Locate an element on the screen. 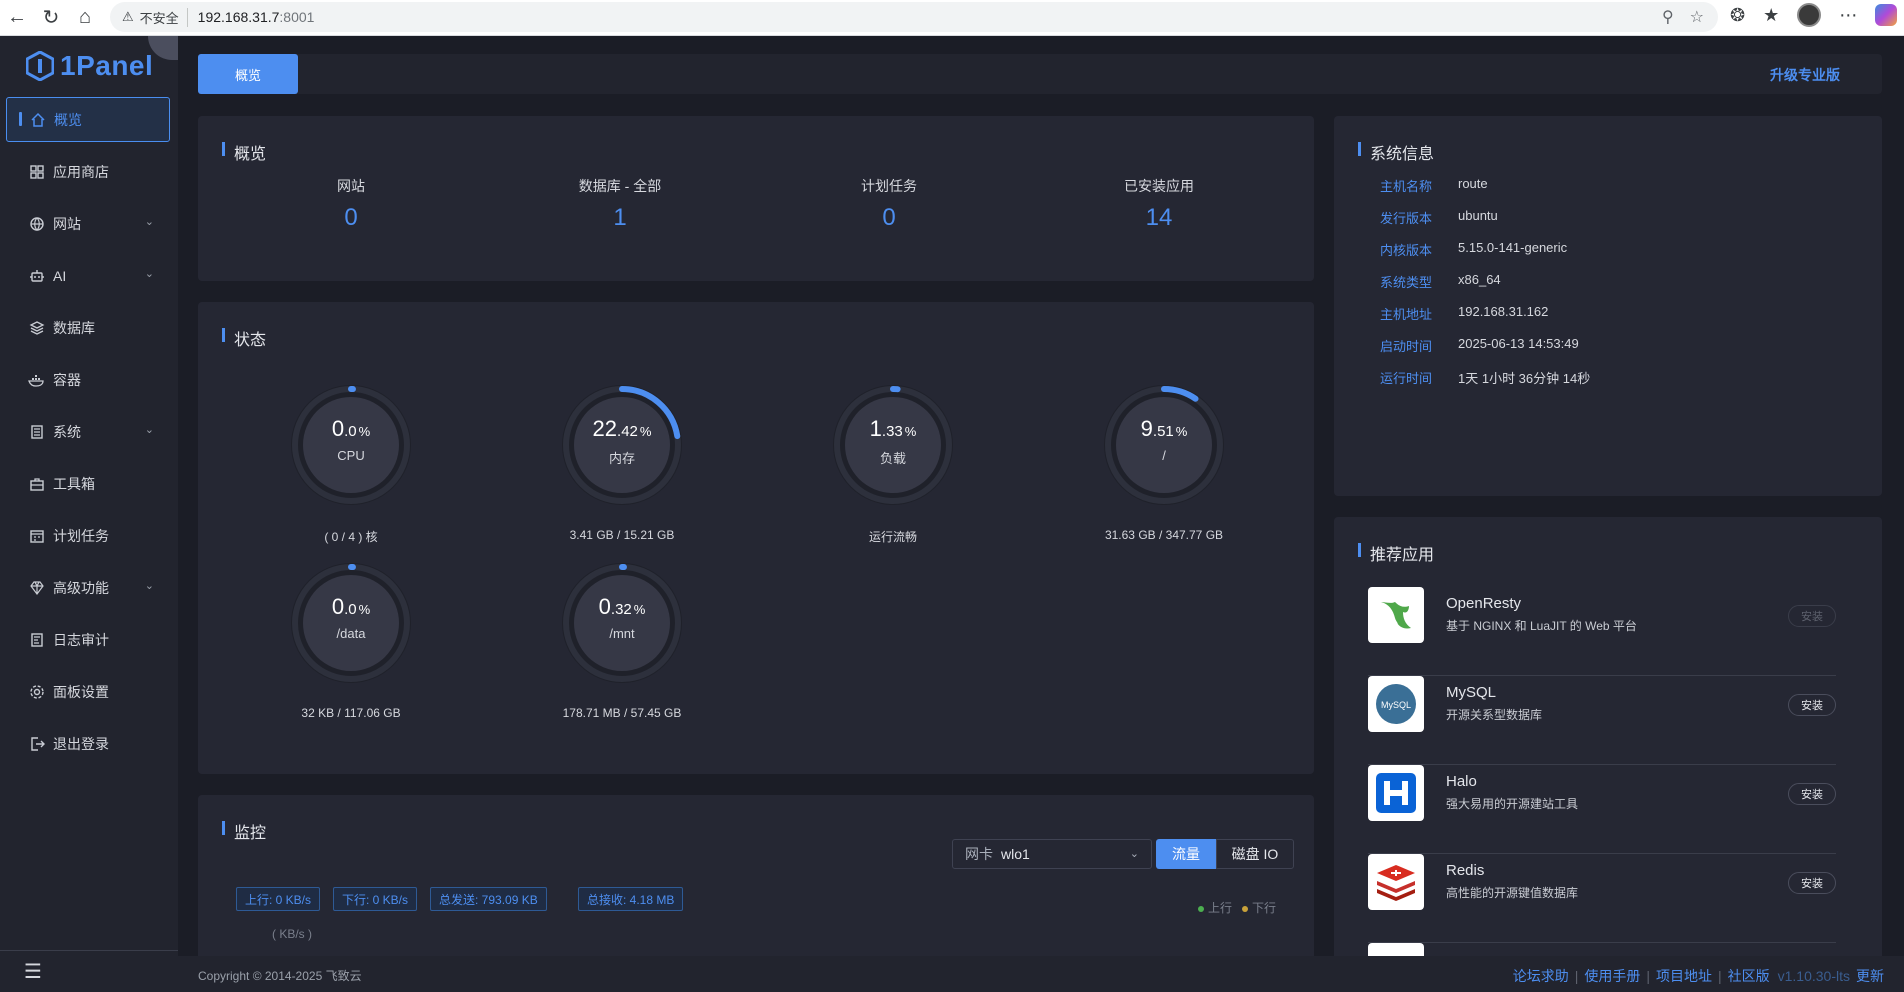 This screenshot has width=1904, height=992. update-link: 更新 is located at coordinates (1870, 976).